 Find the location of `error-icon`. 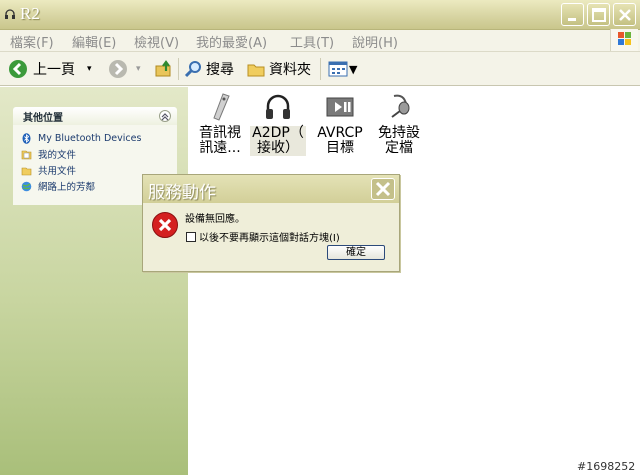

error-icon is located at coordinates (165, 225).